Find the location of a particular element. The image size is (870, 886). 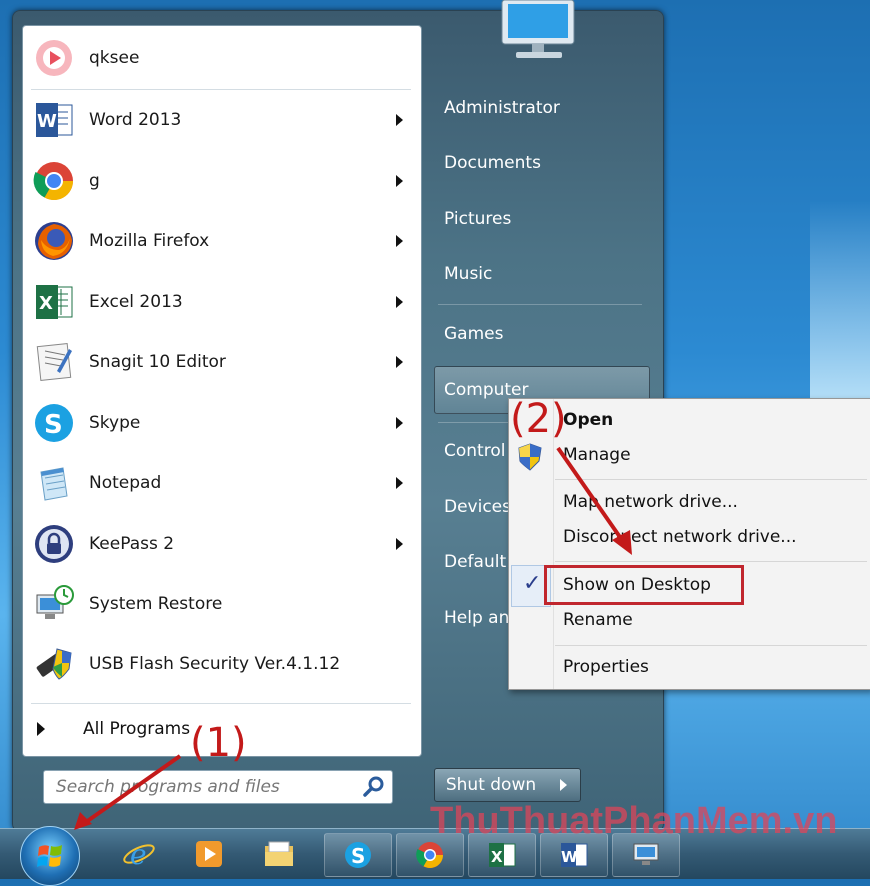

arrow-1-line is located at coordinates (133, 789).